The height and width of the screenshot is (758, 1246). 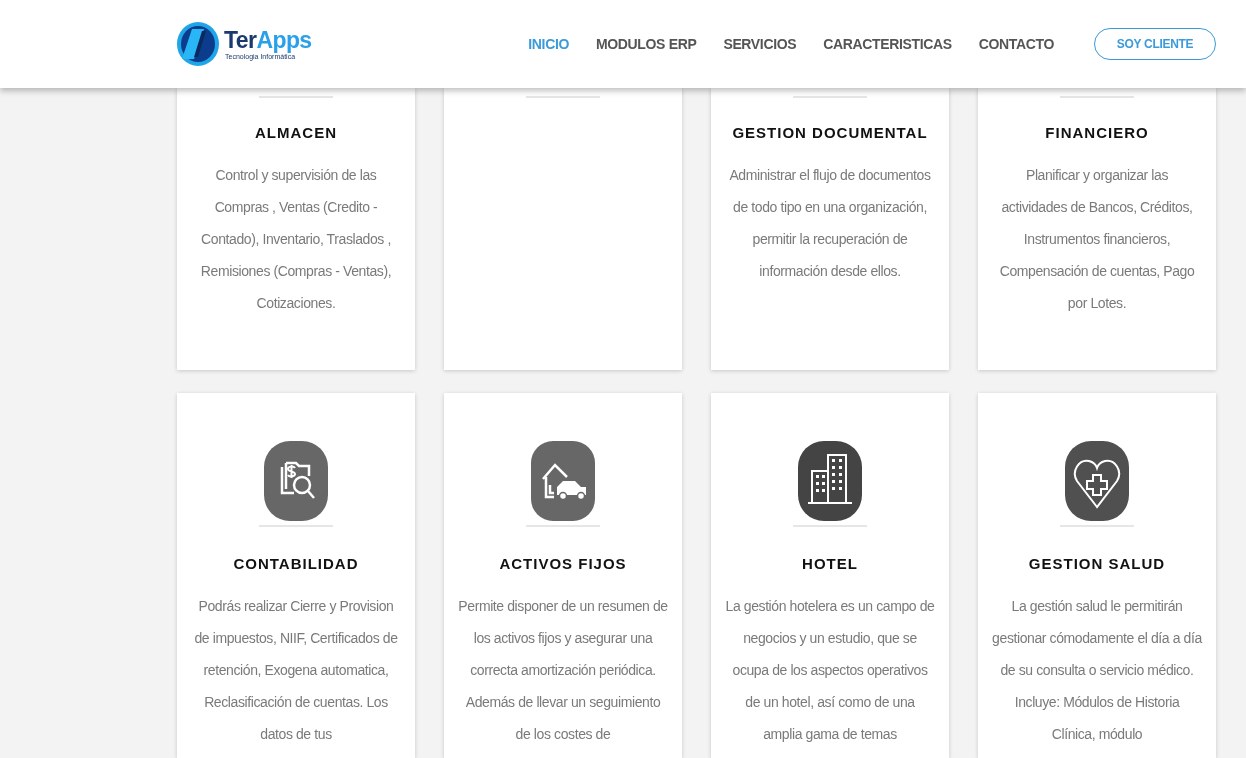 I want to click on card-description: La gestión salud le permitirán gestionar cómodamente el día a día de su consulta o servicio médico. Incluye: Módulos de Historia Clínica, módulo, so click(x=1097, y=670).